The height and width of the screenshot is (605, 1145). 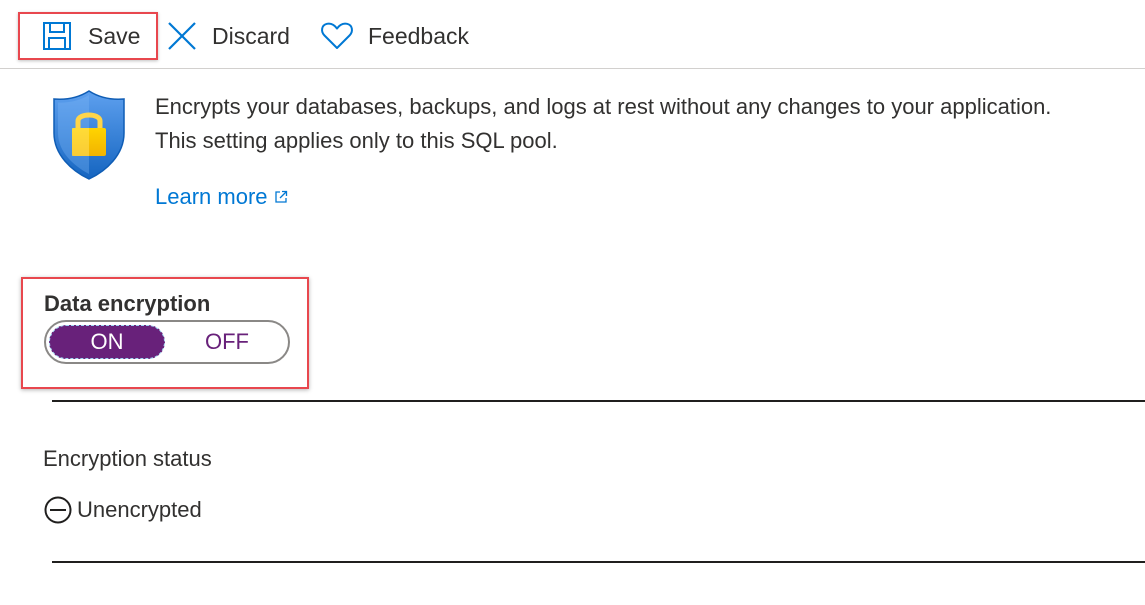 What do you see at coordinates (89, 135) in the screenshot?
I see `shield-lock-icon` at bounding box center [89, 135].